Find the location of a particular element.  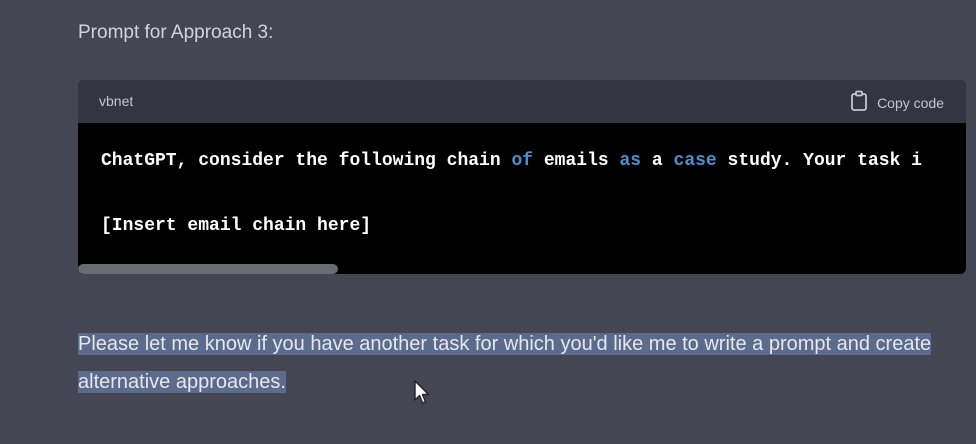

code-text: study. Your task i is located at coordinates (819, 161).